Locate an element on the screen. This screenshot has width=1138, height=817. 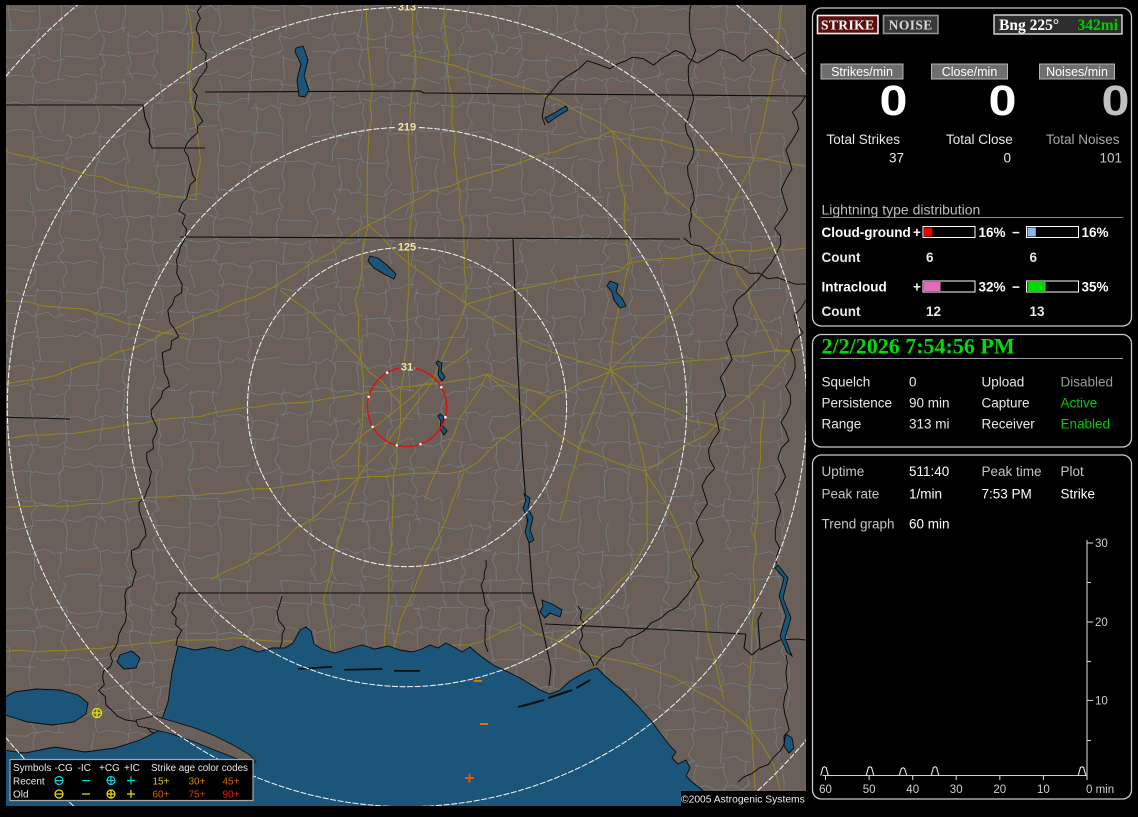
svg-text: 13 is located at coordinates (1038, 311).